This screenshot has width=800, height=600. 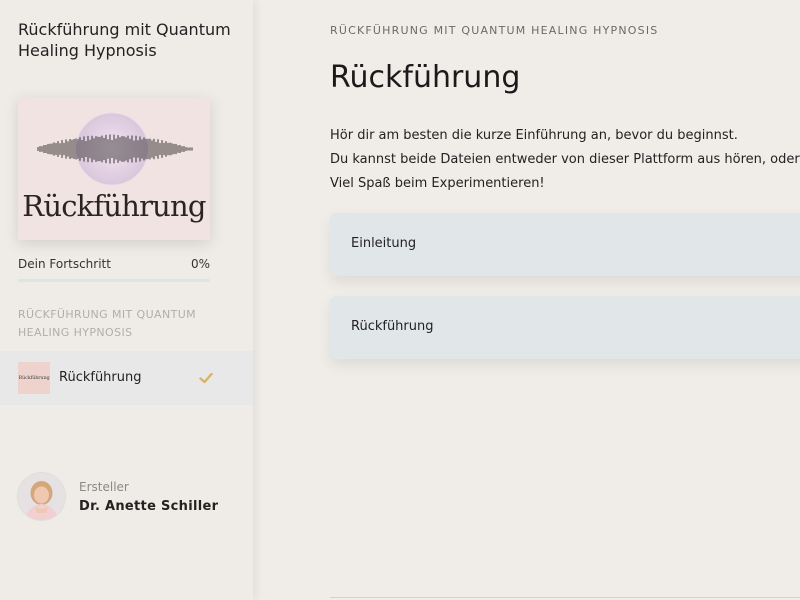 I want to click on creator-avatar, so click(x=41, y=496).